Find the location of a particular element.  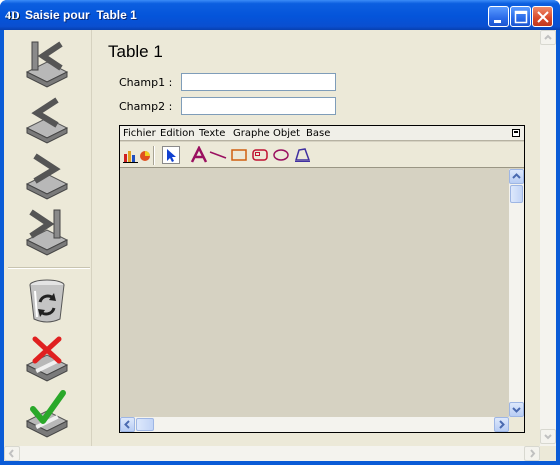

oval-tool-icon is located at coordinates (281, 155).